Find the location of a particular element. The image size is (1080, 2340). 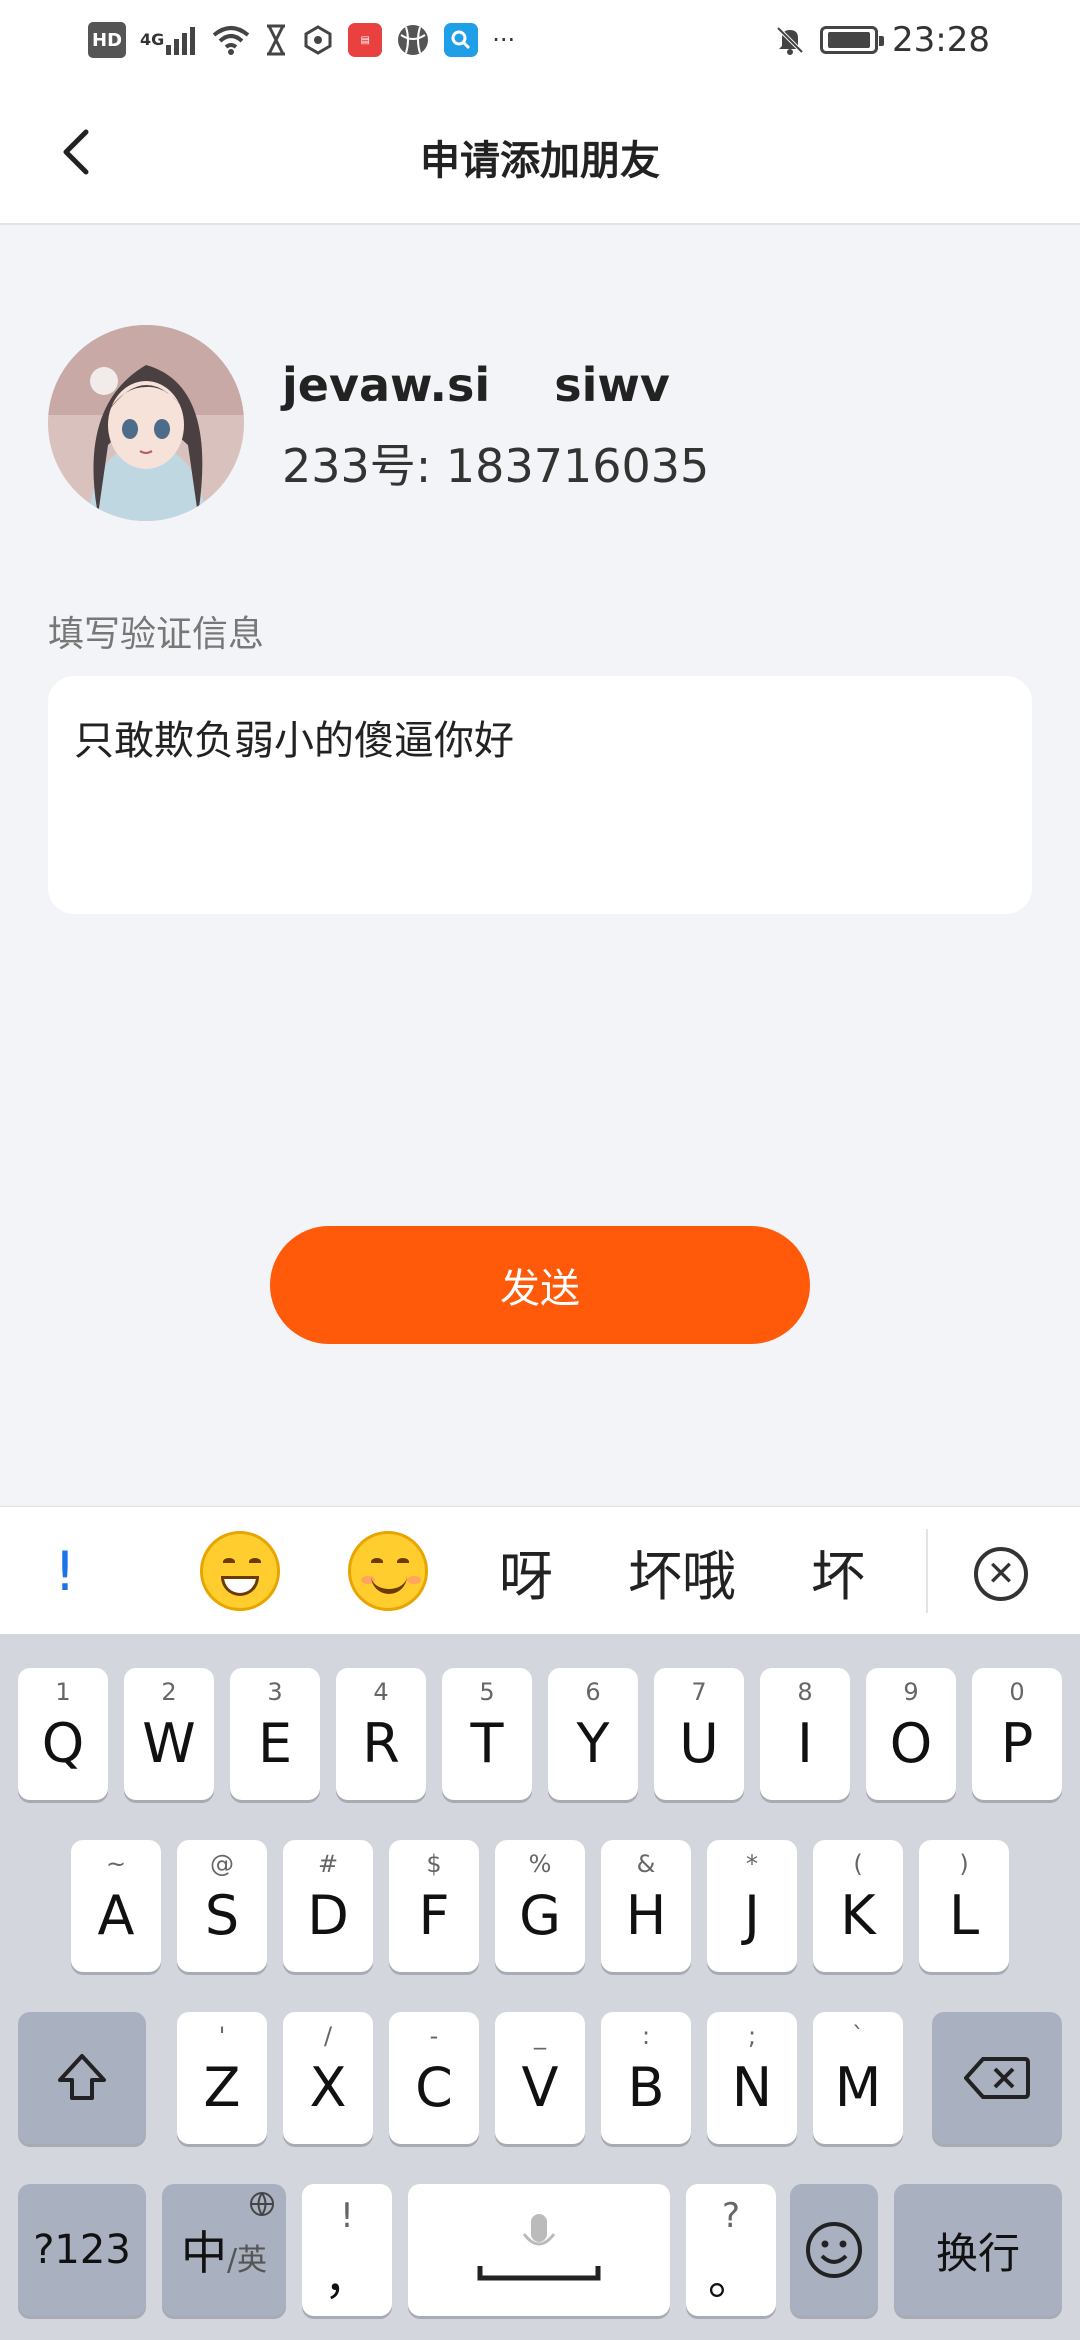

key-f-secondary: $ is located at coordinates (434, 1864).